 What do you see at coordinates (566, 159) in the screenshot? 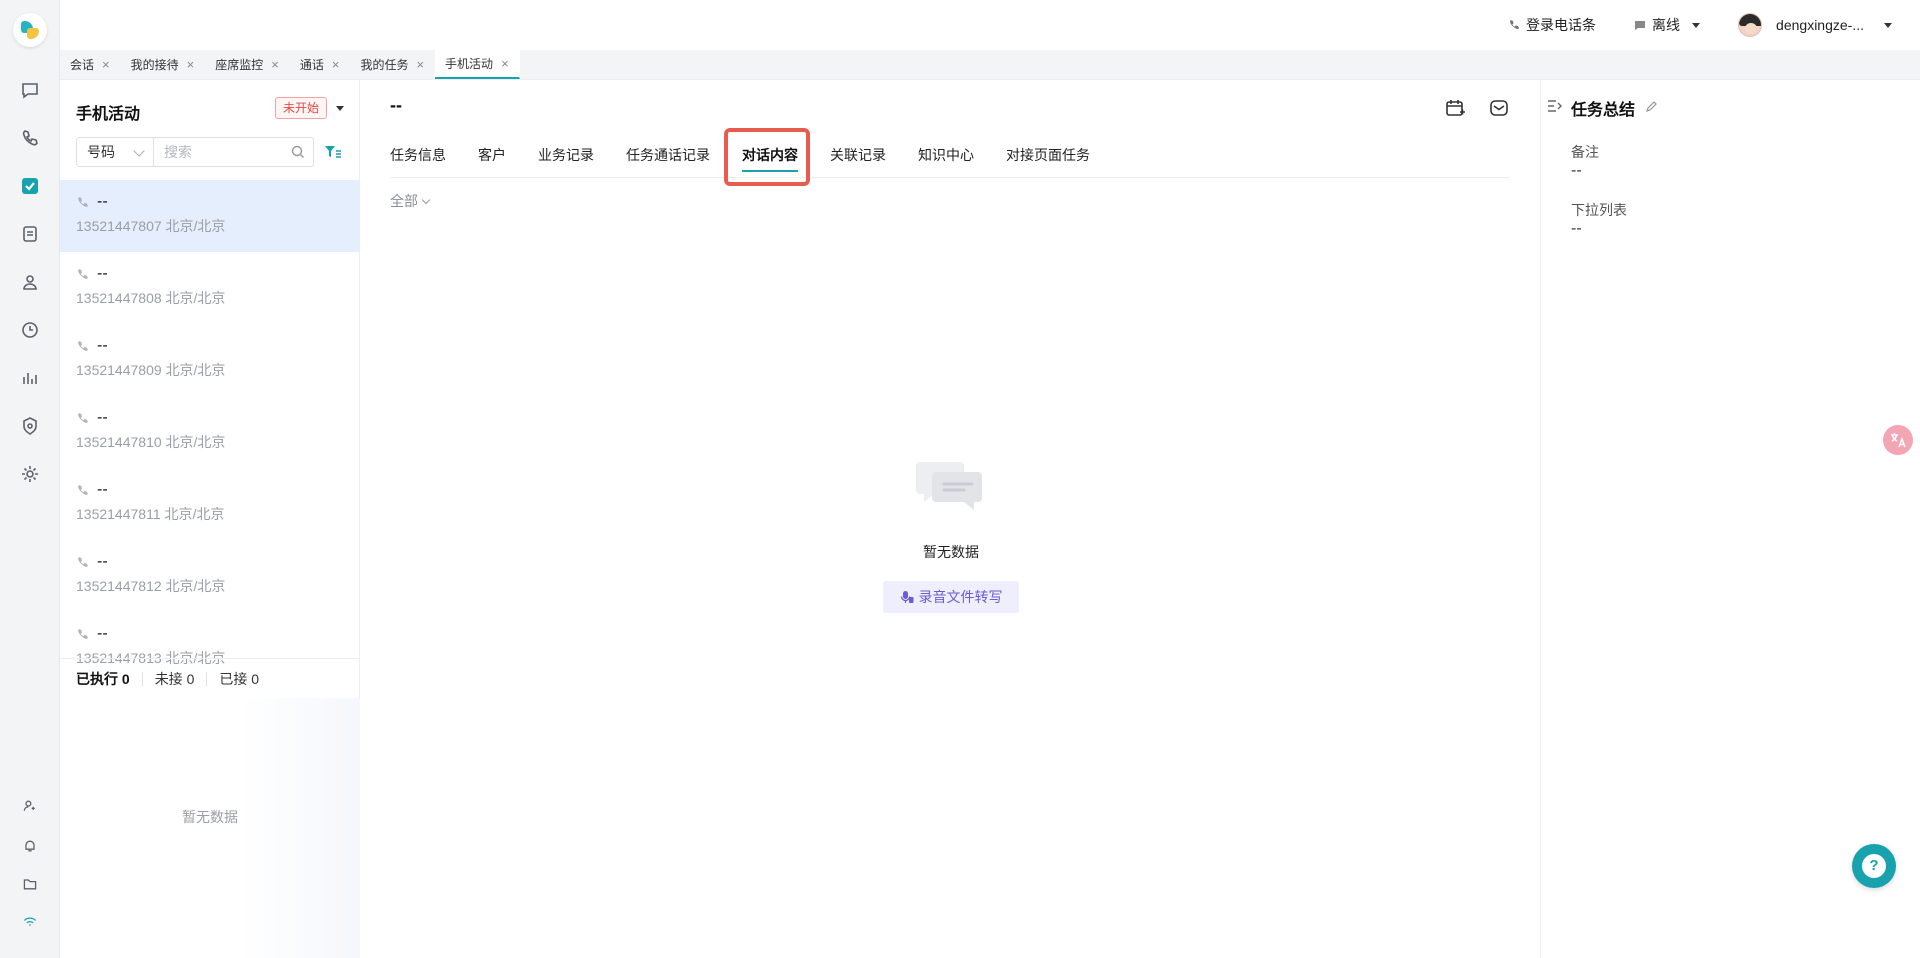
I see `tab-business-records: 业务记录` at bounding box center [566, 159].